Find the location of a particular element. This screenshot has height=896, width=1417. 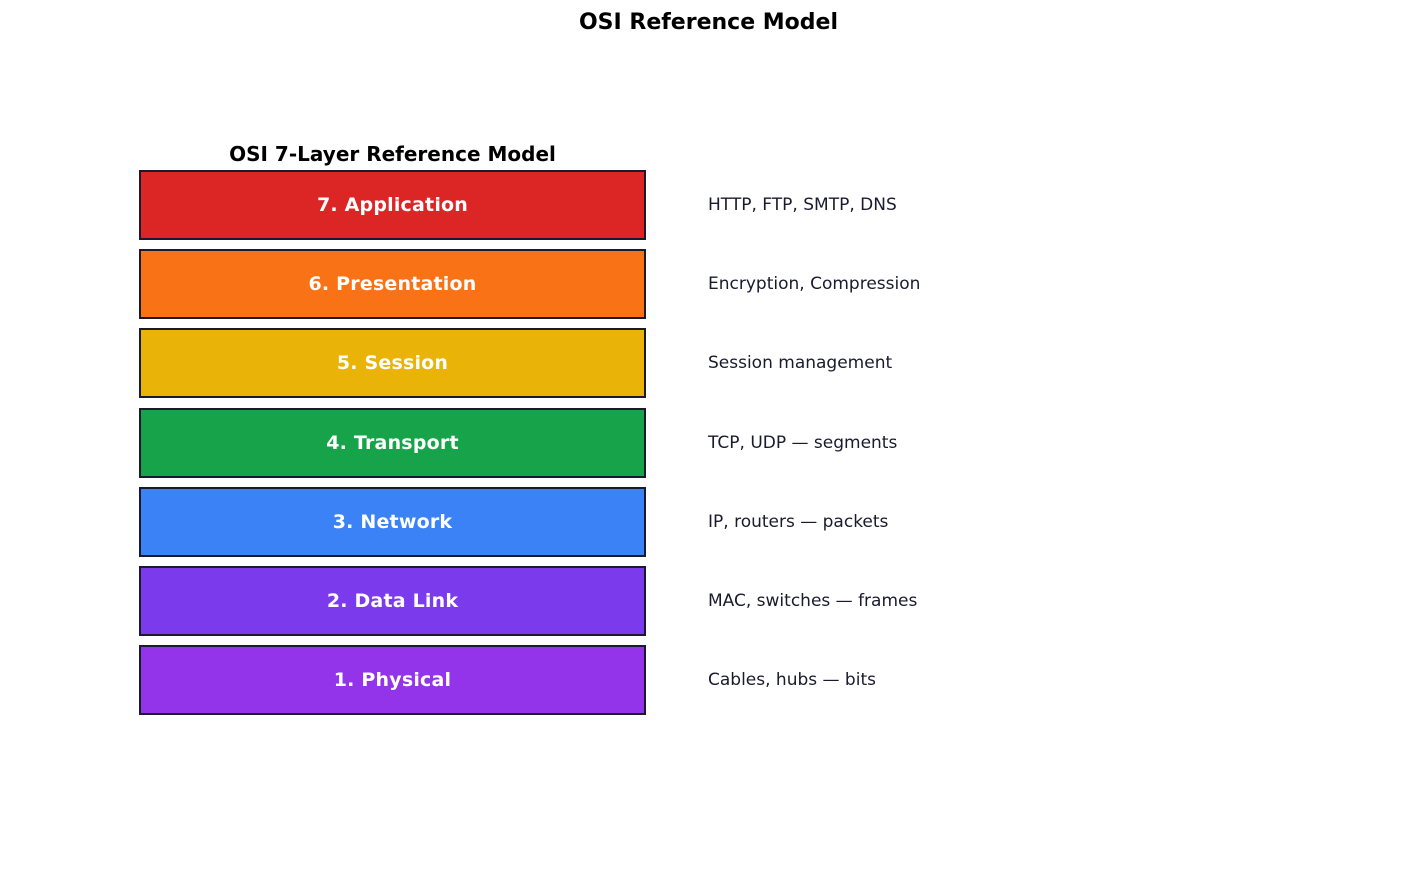

layer-description-network: IP, routers — packets is located at coordinates (798, 521).